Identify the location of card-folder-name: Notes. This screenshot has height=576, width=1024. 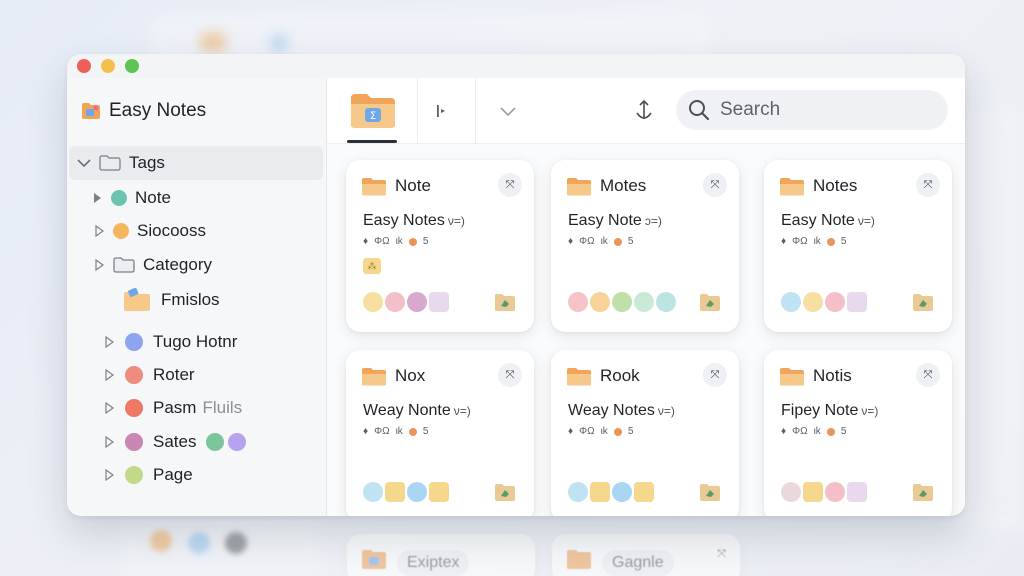
(835, 185).